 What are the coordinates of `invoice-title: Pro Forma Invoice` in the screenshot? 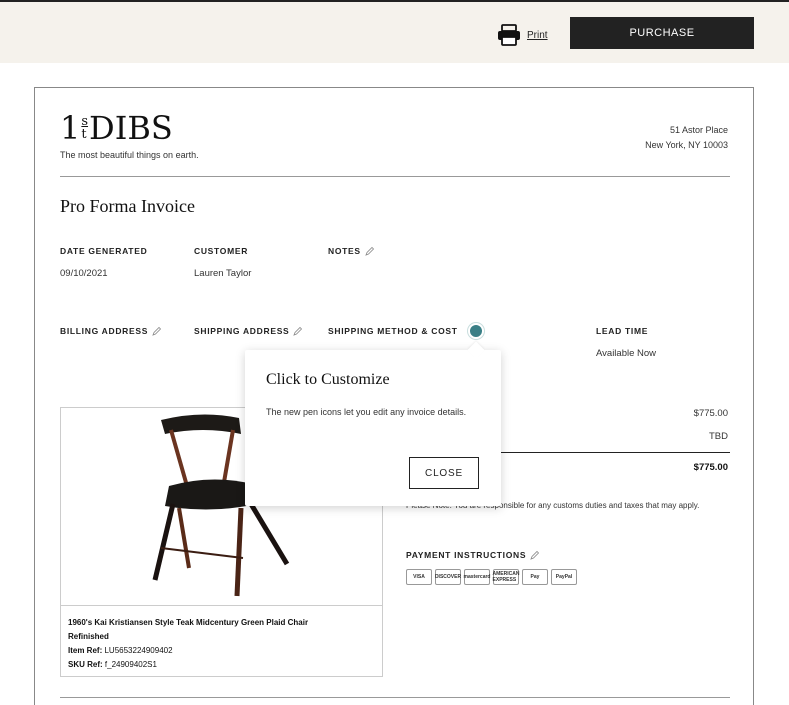 It's located at (127, 206).